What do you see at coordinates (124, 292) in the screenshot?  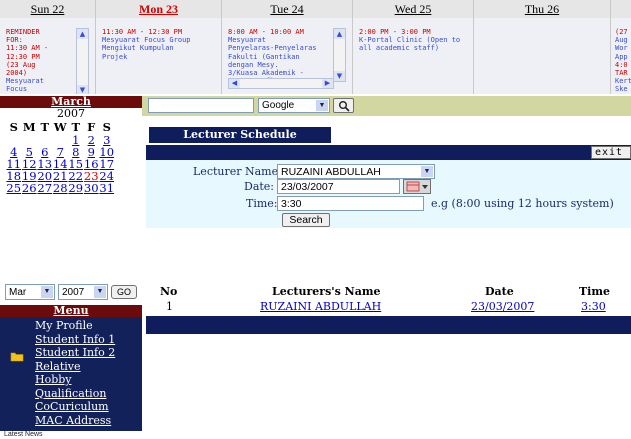 I see `go-button: GO` at bounding box center [124, 292].